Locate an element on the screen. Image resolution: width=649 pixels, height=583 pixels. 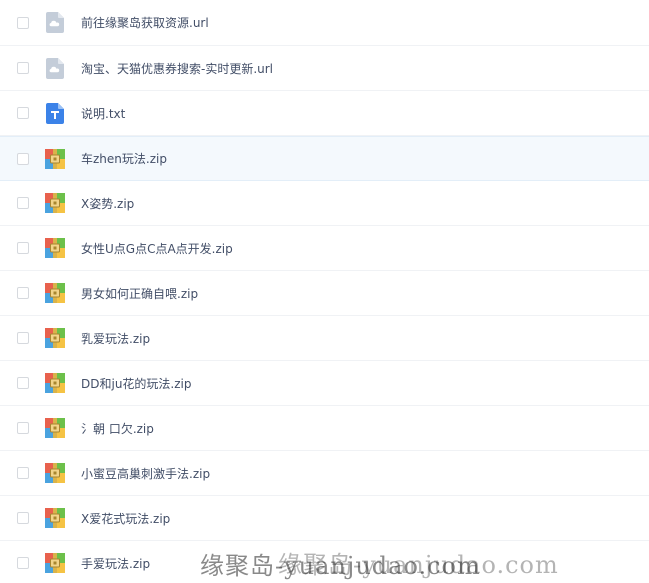
file-name-link: DD和ju花的玩法.zip is located at coordinates (136, 383).